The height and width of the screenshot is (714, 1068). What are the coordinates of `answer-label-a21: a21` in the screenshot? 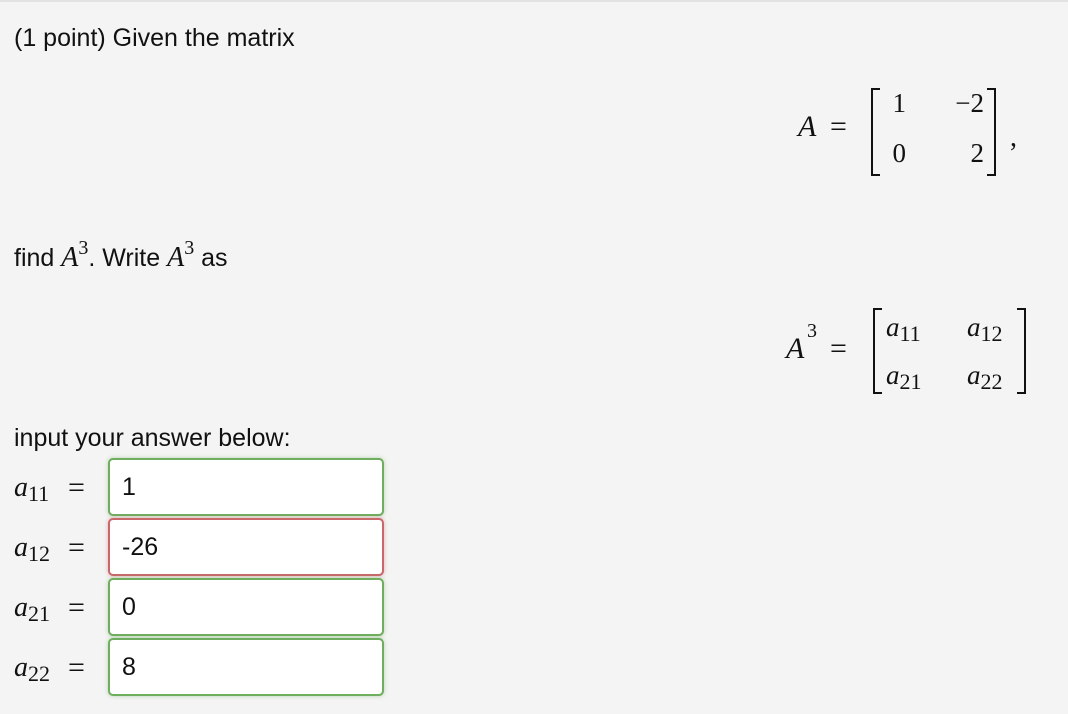 It's located at (32, 609).